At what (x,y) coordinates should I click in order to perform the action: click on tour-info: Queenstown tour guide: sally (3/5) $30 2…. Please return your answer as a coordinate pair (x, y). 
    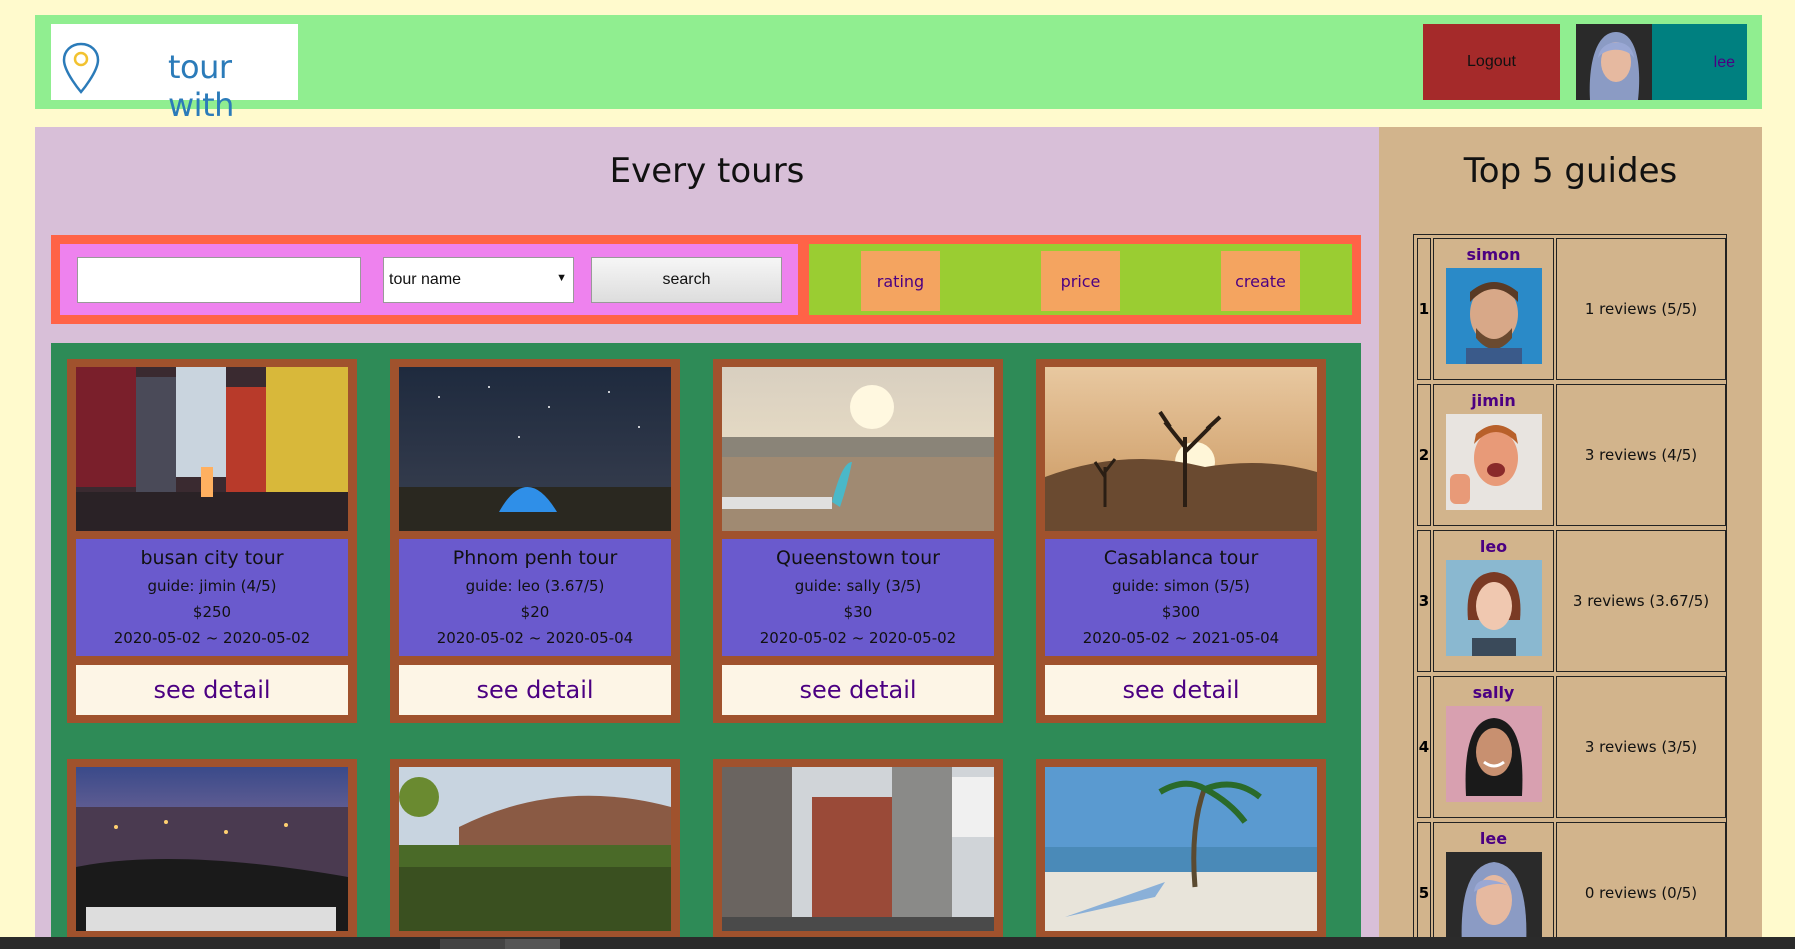
    Looking at the image, I should click on (858, 597).